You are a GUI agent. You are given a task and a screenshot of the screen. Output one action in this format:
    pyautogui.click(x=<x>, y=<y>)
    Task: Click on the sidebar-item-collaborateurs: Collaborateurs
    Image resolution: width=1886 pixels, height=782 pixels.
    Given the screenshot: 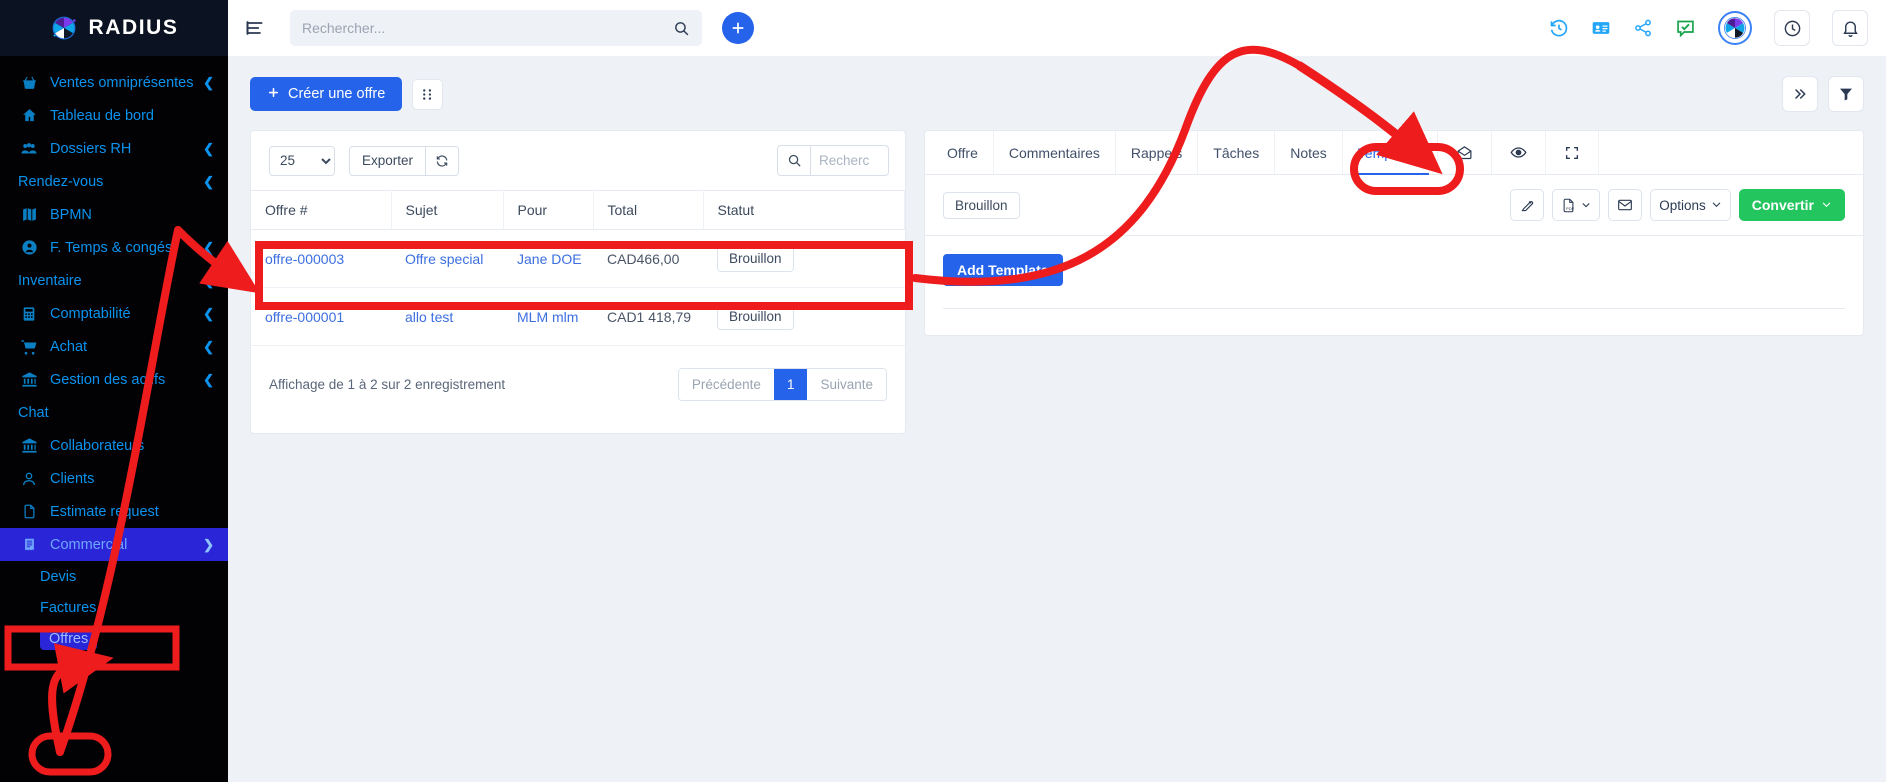 What is the action you would take?
    pyautogui.click(x=114, y=445)
    